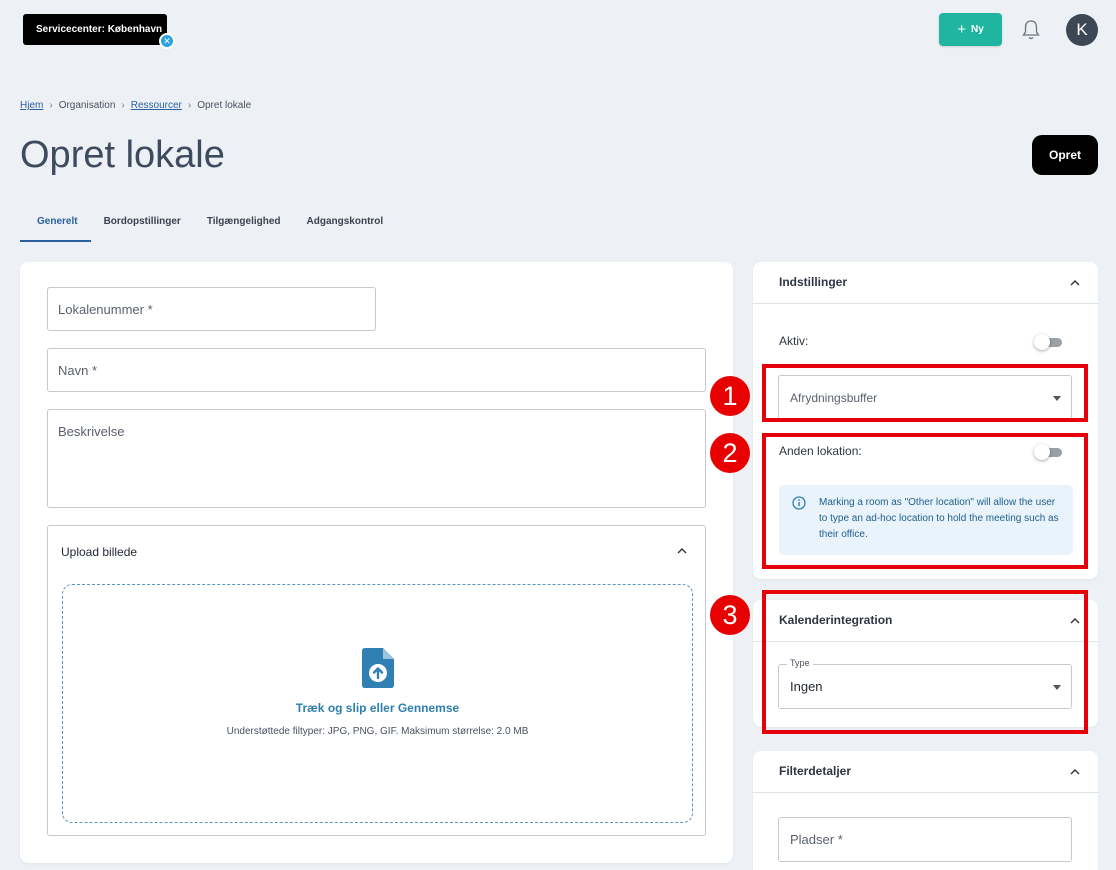  What do you see at coordinates (925, 772) in the screenshot?
I see `filter-header: Filterdetaljer` at bounding box center [925, 772].